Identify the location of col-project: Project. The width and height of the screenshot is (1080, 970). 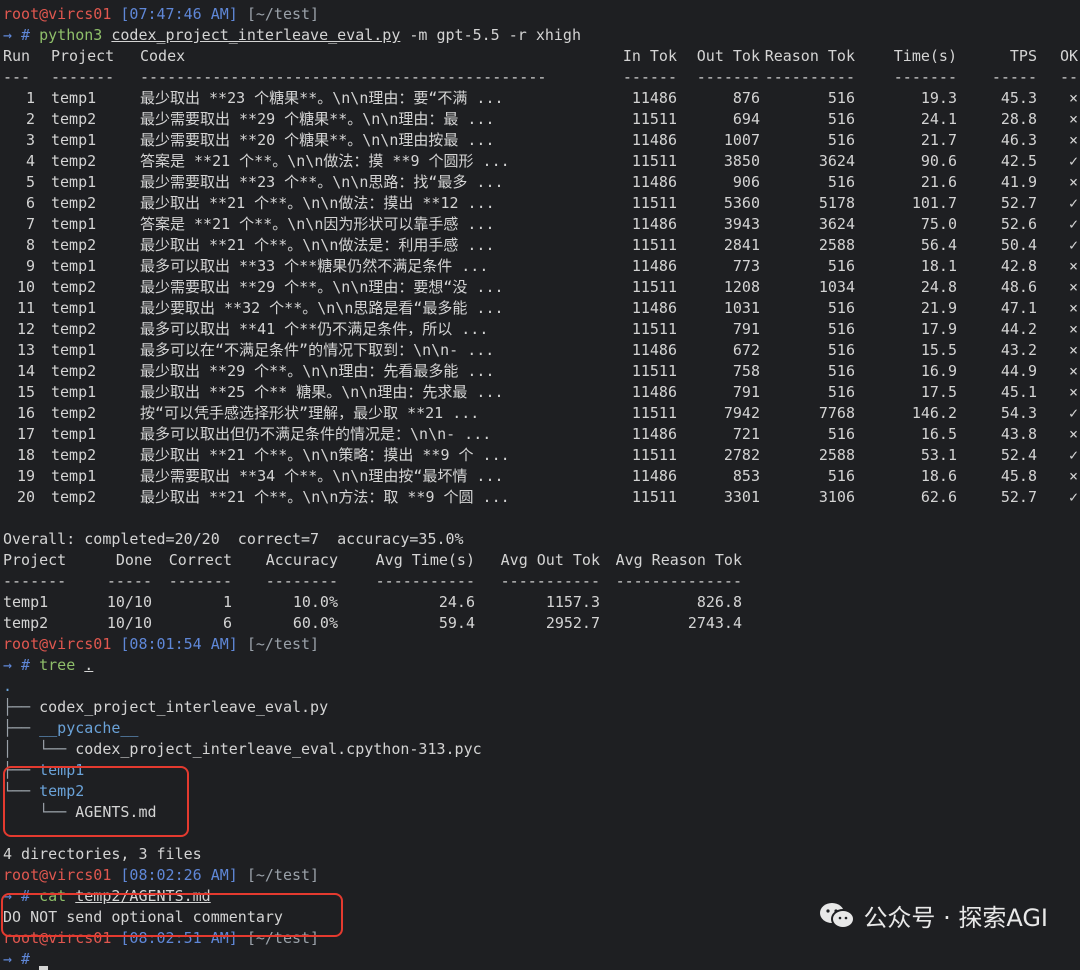
(83, 56).